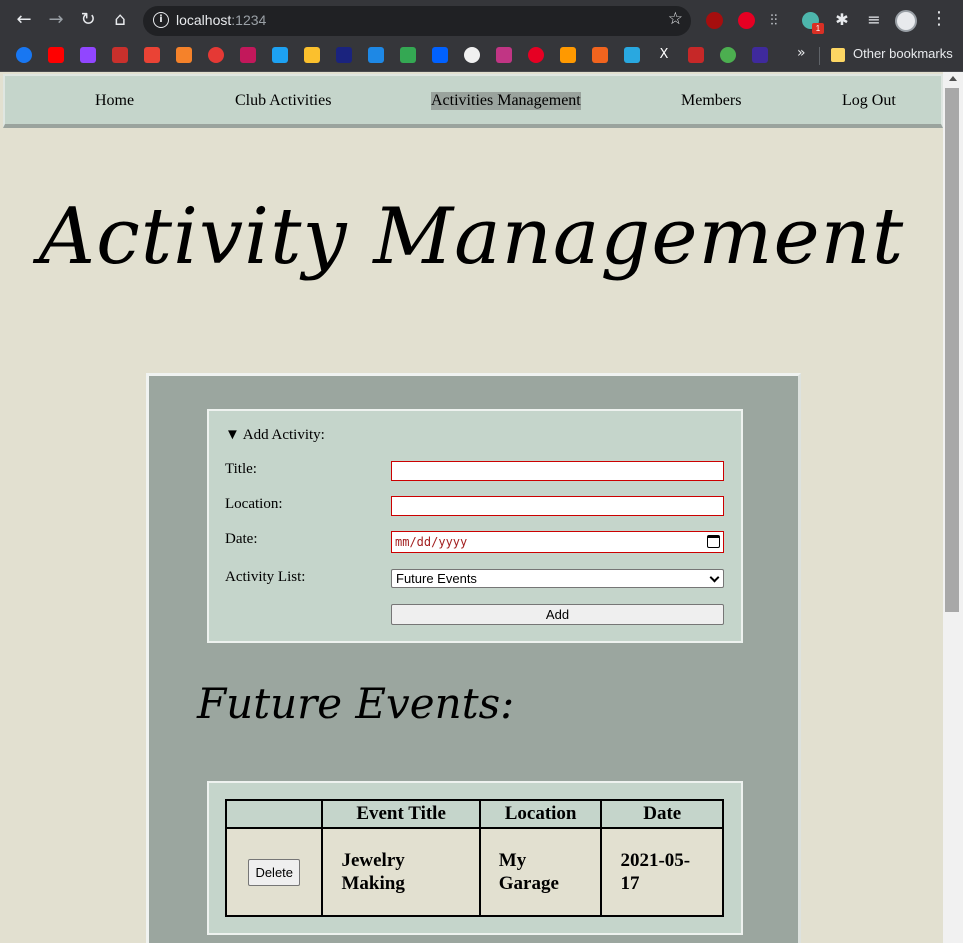 The image size is (963, 943). I want to click on title-input, so click(557, 471).